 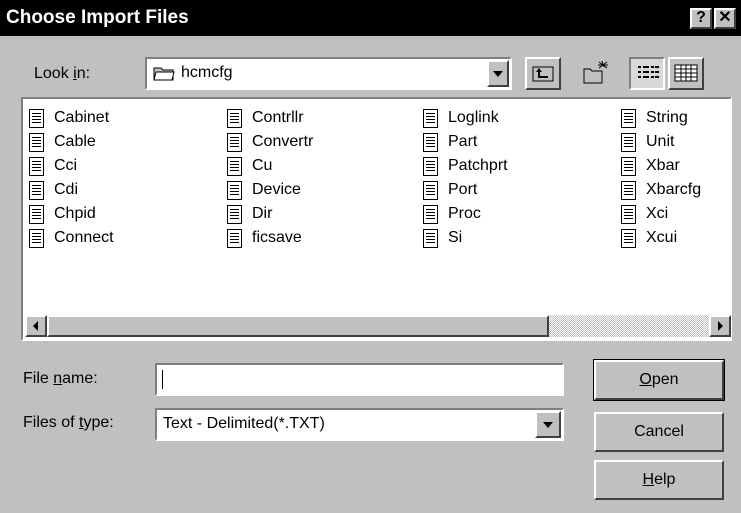 What do you see at coordinates (667, 117) in the screenshot?
I see `file-item-label: String` at bounding box center [667, 117].